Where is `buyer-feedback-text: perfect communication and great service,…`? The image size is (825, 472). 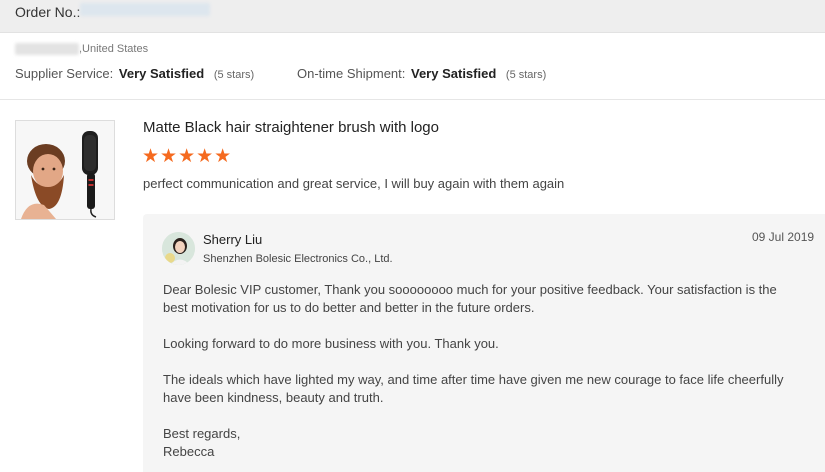
buyer-feedback-text: perfect communication and great service,… is located at coordinates (354, 183).